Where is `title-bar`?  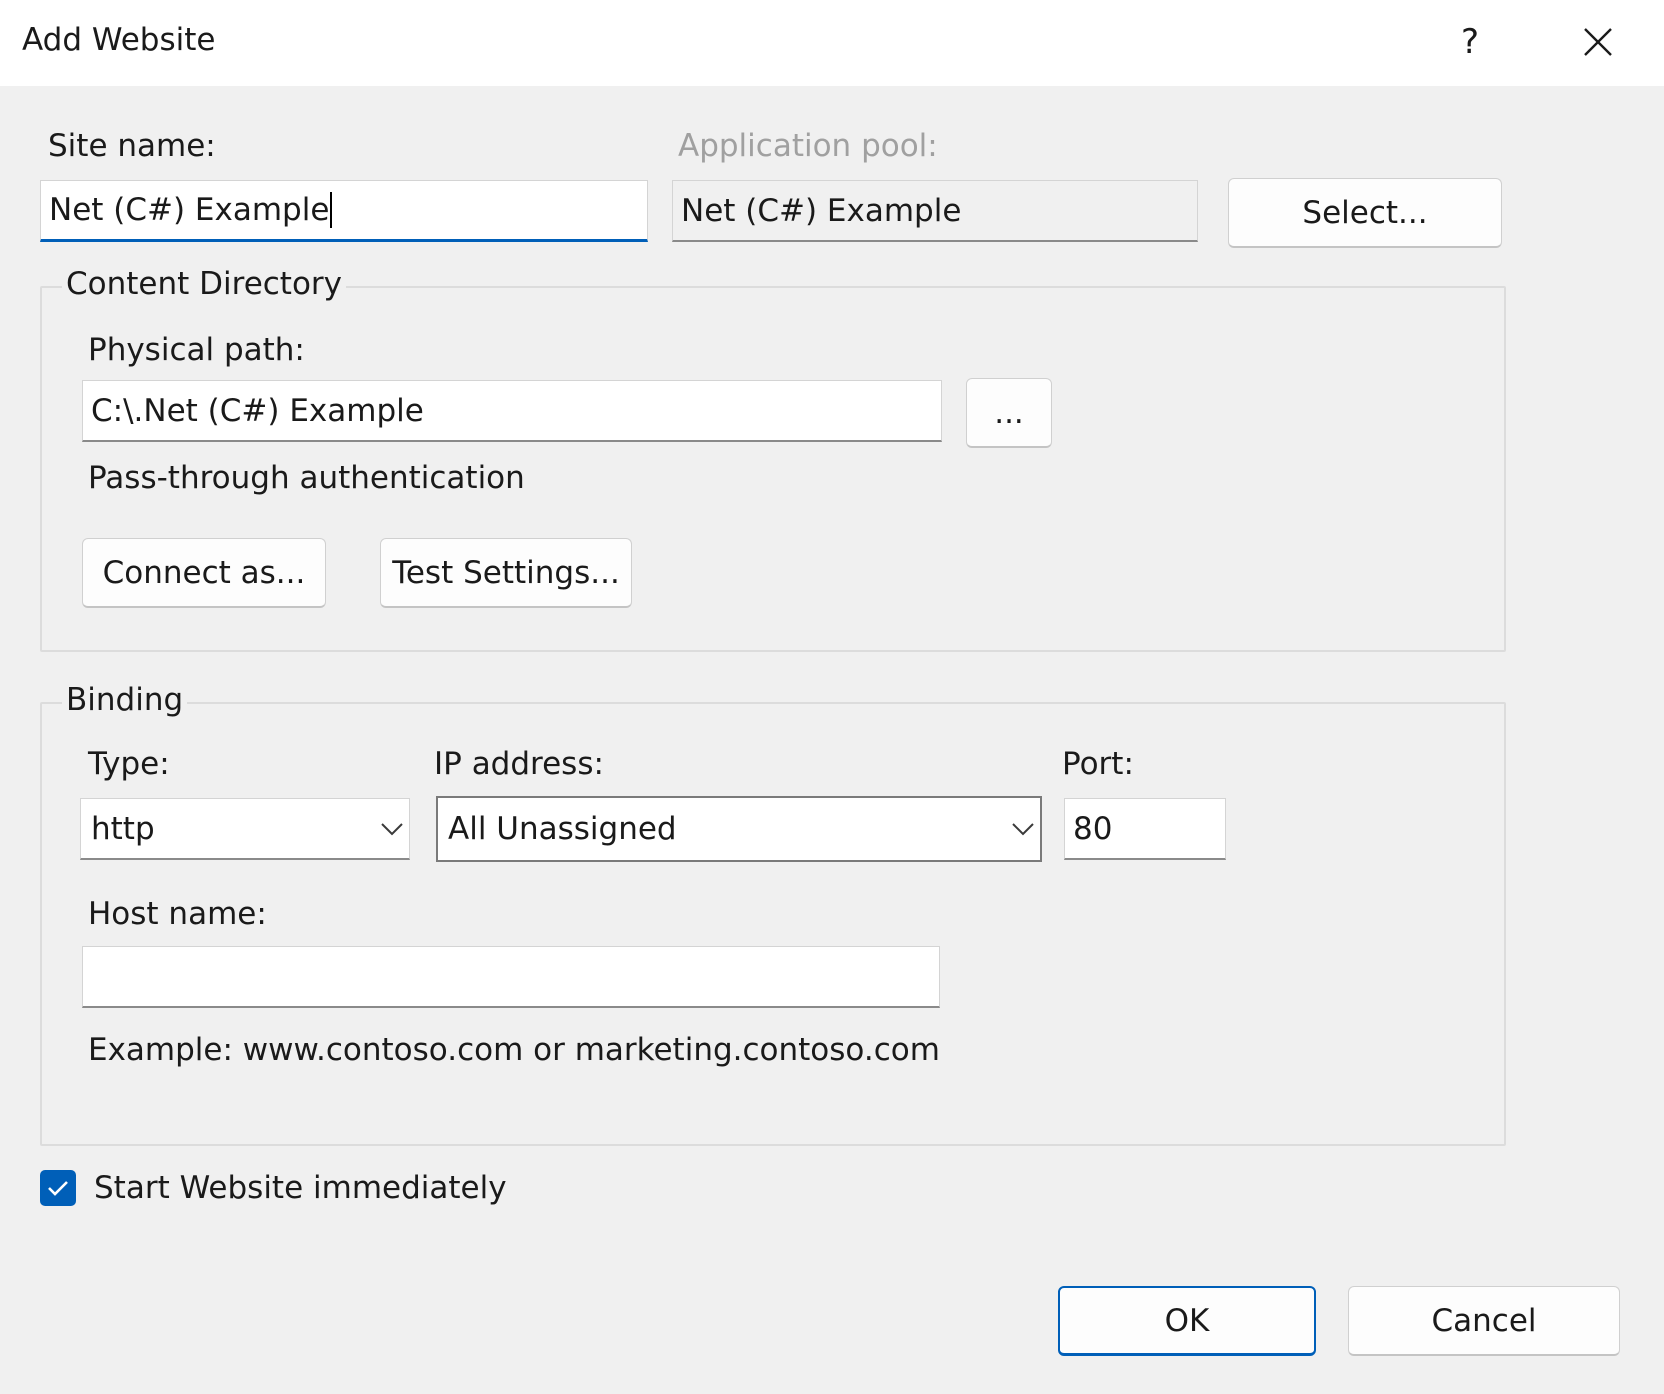 title-bar is located at coordinates (832, 43).